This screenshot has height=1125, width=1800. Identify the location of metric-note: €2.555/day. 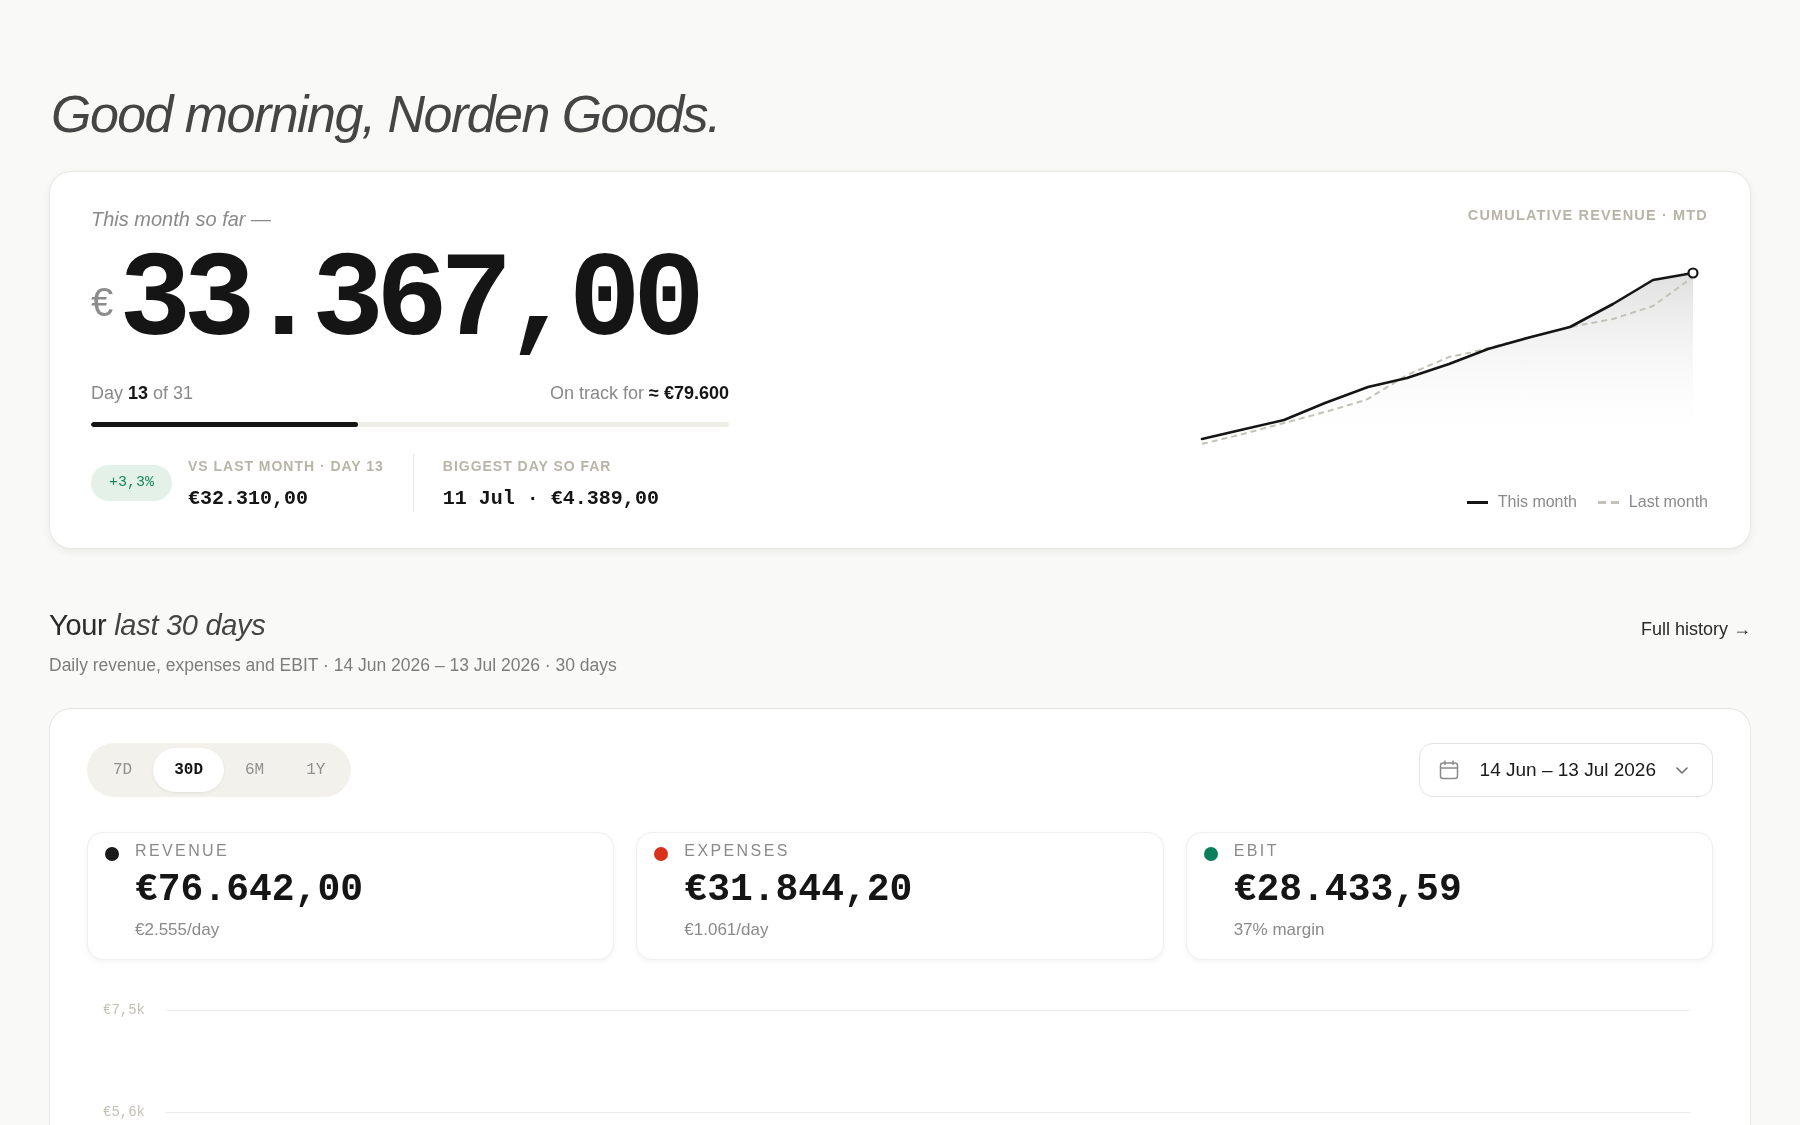
(177, 930).